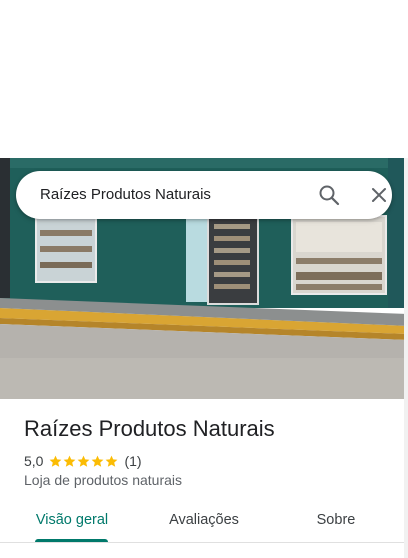 The height and width of the screenshot is (558, 408). What do you see at coordinates (149, 428) in the screenshot?
I see `place-name: Raízes Produtos Naturais` at bounding box center [149, 428].